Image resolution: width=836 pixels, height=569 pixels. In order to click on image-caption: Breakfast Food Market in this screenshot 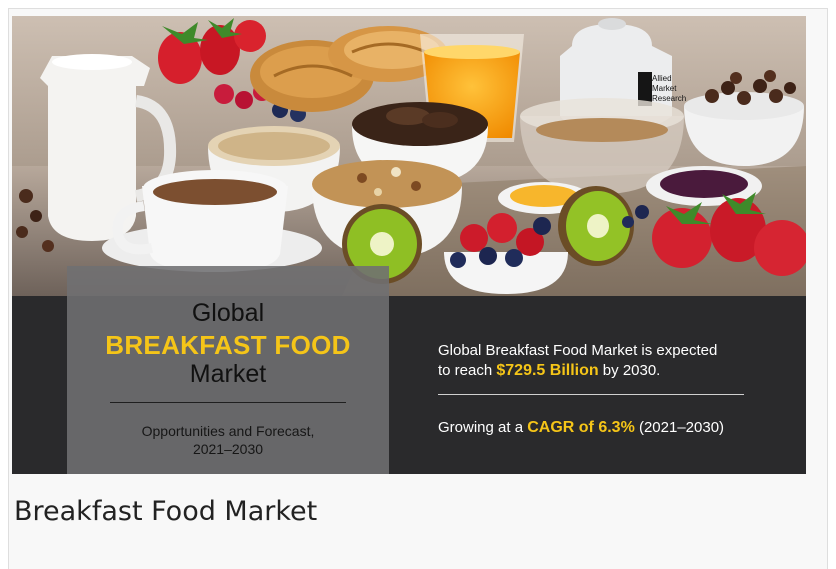, I will do `click(166, 511)`.